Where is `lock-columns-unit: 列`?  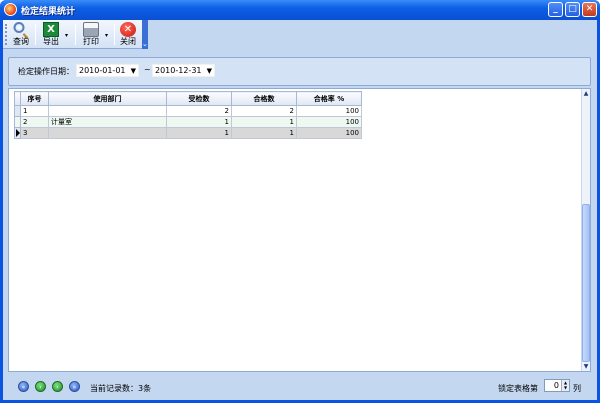
lock-columns-unit: 列 is located at coordinates (577, 388).